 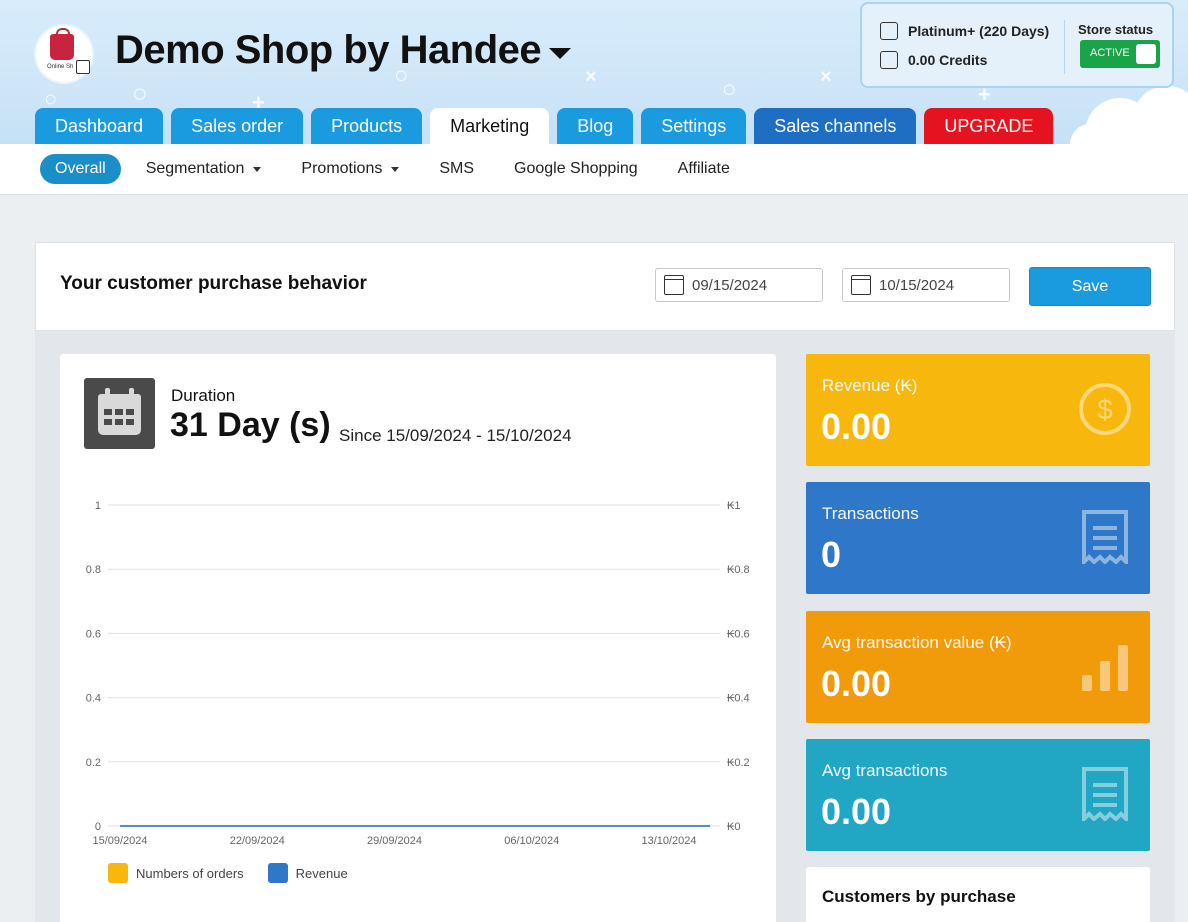 I want to click on y-left-tick-label: 0.6, so click(x=93, y=634).